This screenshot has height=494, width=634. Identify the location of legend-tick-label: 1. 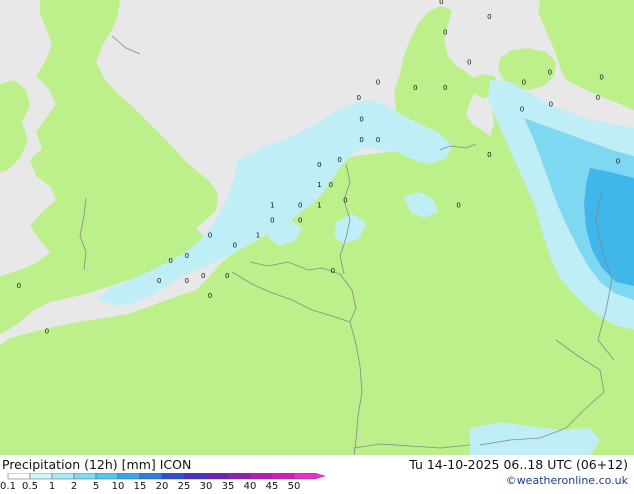
(52, 485).